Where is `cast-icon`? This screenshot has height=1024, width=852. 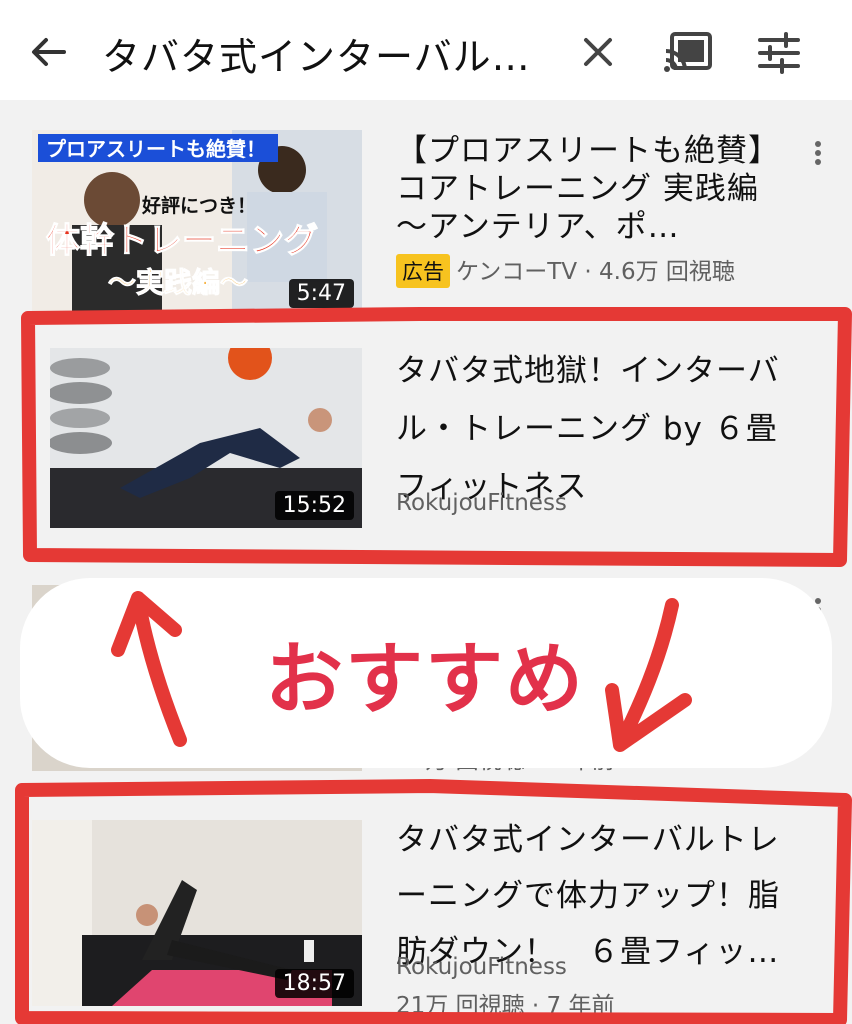 cast-icon is located at coordinates (688, 53).